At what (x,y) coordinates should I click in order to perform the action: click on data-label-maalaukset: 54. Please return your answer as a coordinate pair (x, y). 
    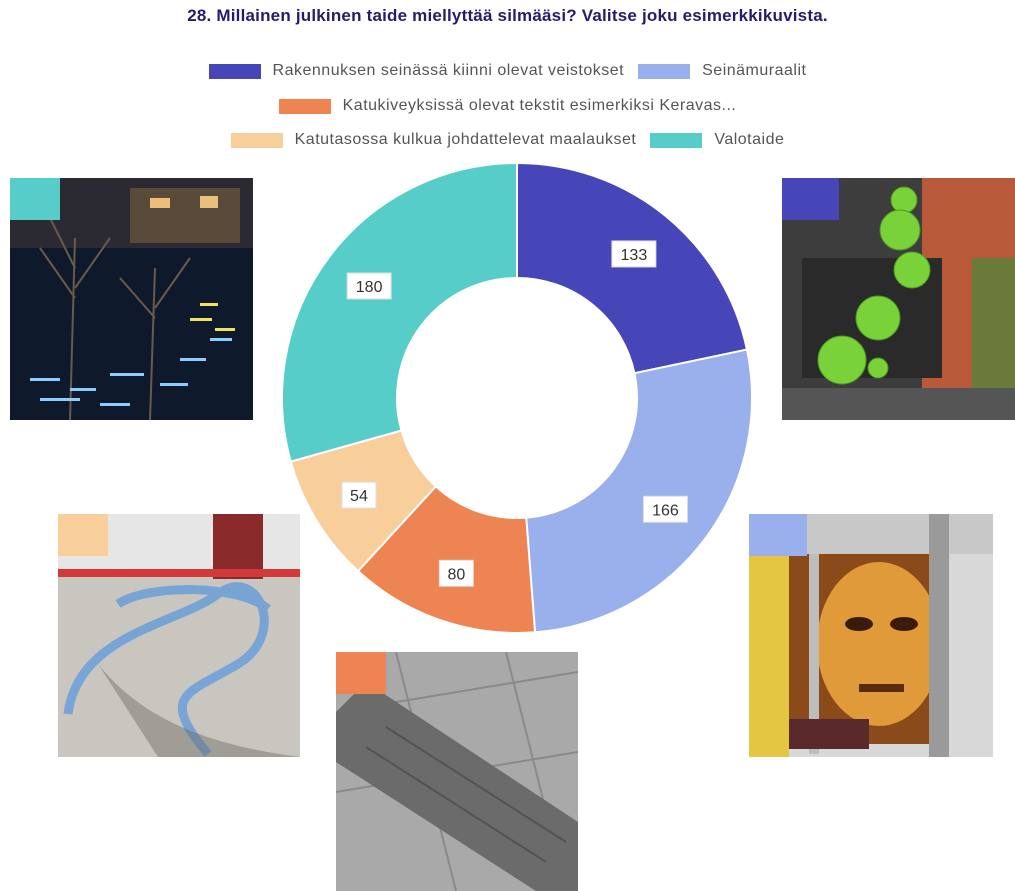
    Looking at the image, I should click on (359, 495).